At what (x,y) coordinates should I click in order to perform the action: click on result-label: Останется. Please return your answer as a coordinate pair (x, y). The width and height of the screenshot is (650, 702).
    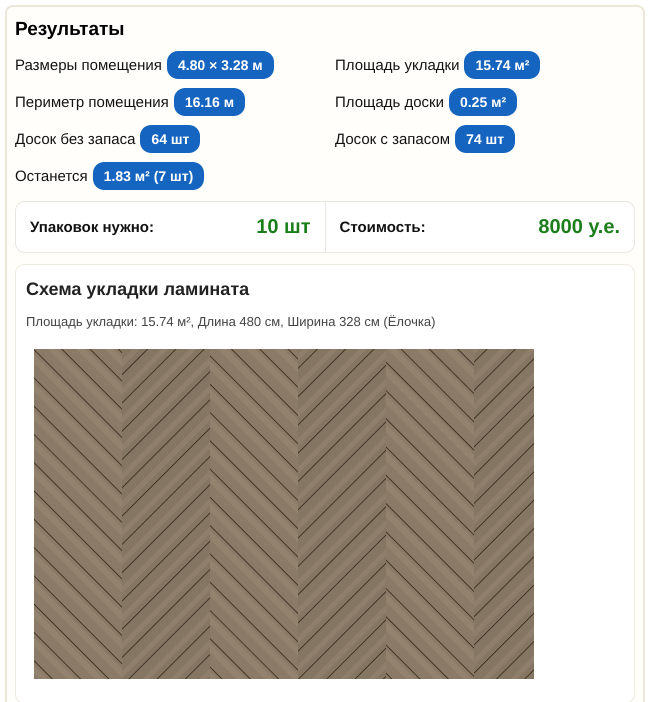
    Looking at the image, I should click on (51, 176).